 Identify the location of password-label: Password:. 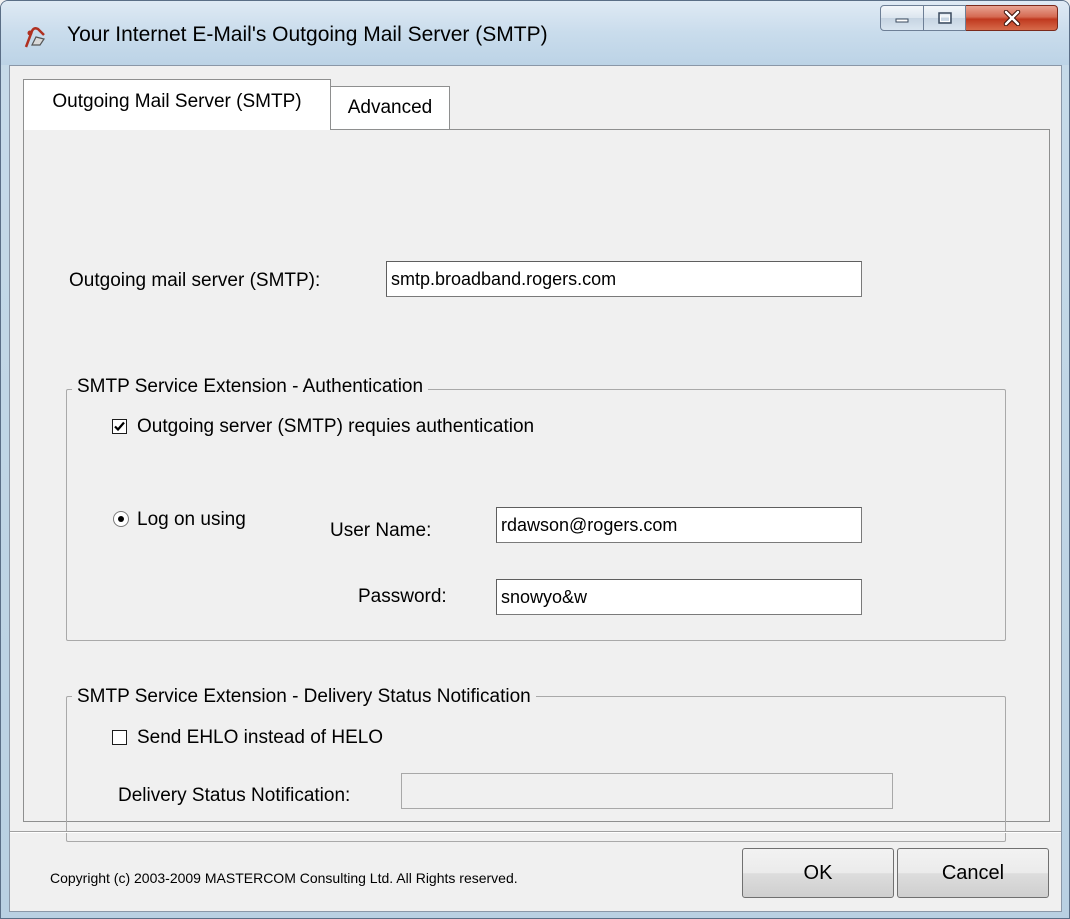
(402, 596).